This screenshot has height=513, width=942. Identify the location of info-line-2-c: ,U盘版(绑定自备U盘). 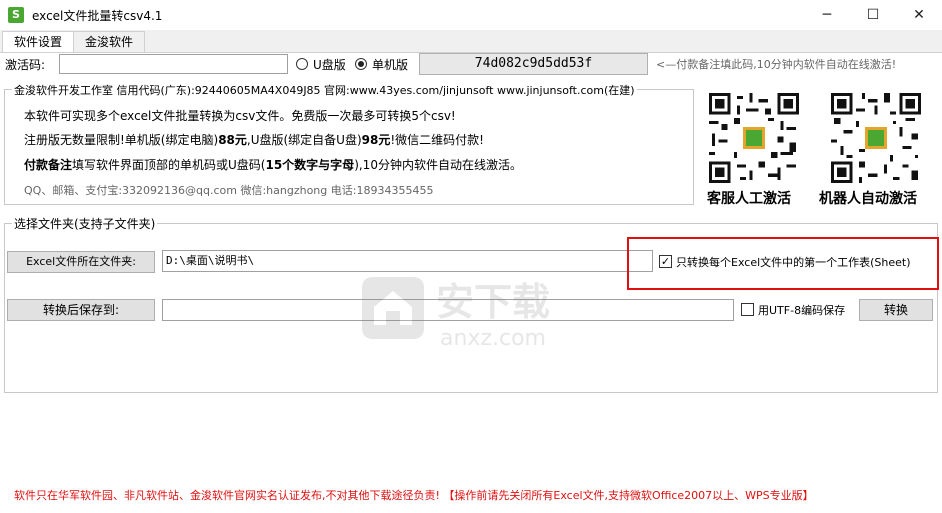
(304, 140).